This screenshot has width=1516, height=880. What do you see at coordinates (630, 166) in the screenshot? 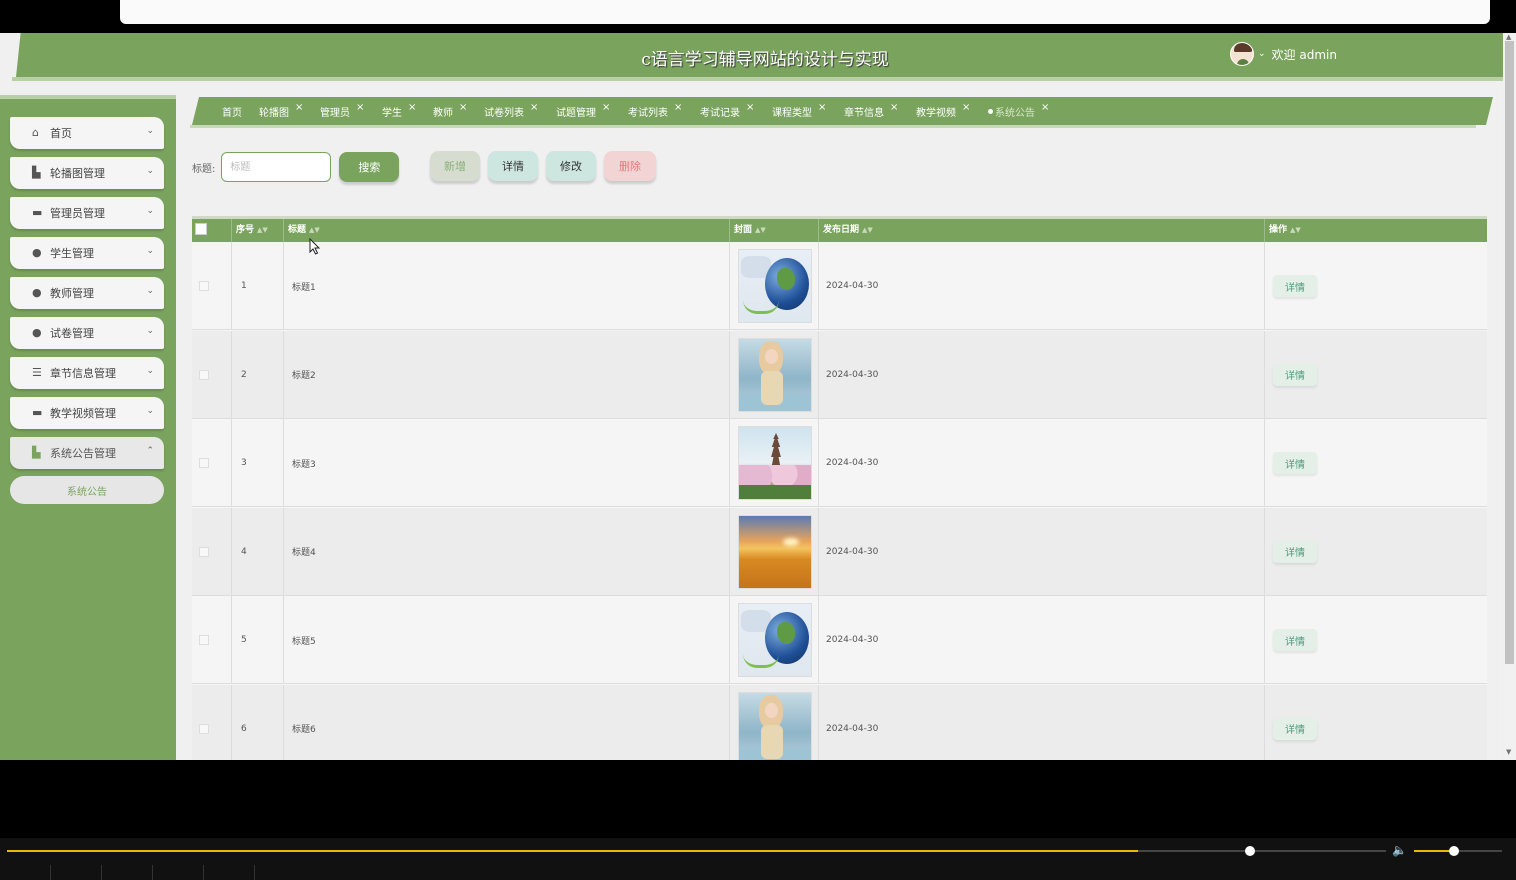
I see `delete-button: 删除` at bounding box center [630, 166].